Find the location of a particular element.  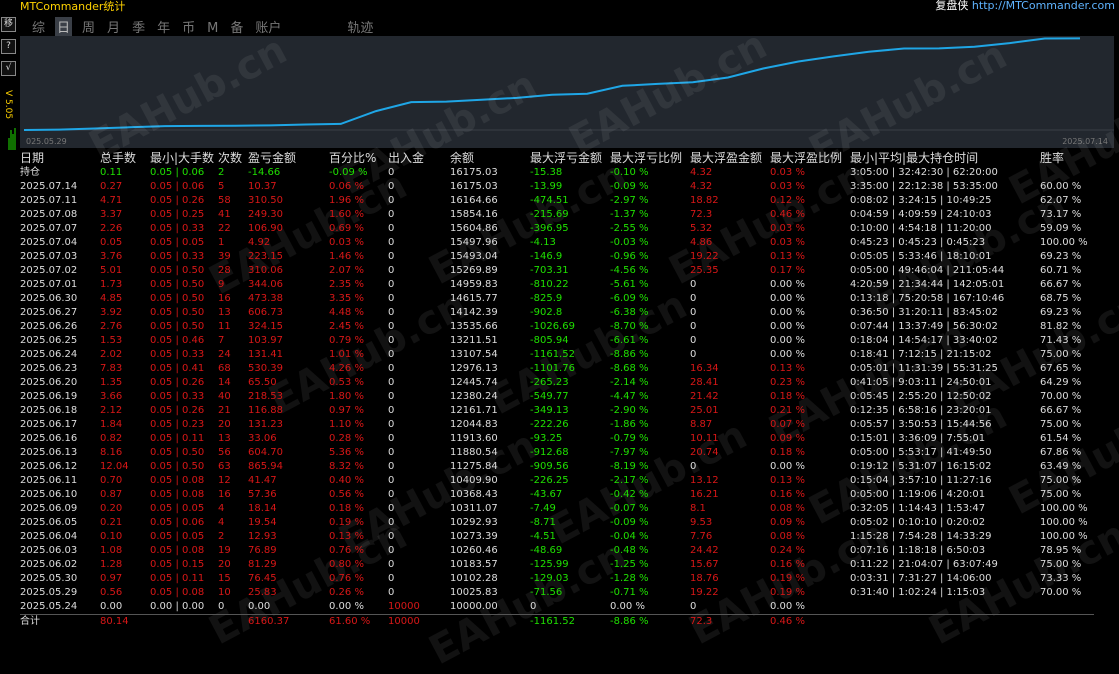

table-cell: 1.84 is located at coordinates (111, 424).